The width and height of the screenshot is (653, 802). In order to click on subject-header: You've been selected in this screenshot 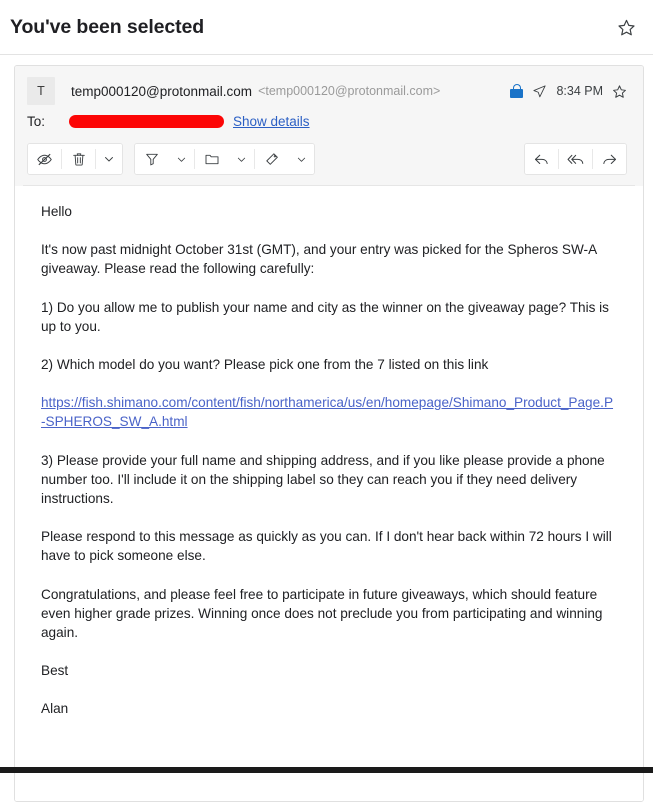, I will do `click(326, 27)`.